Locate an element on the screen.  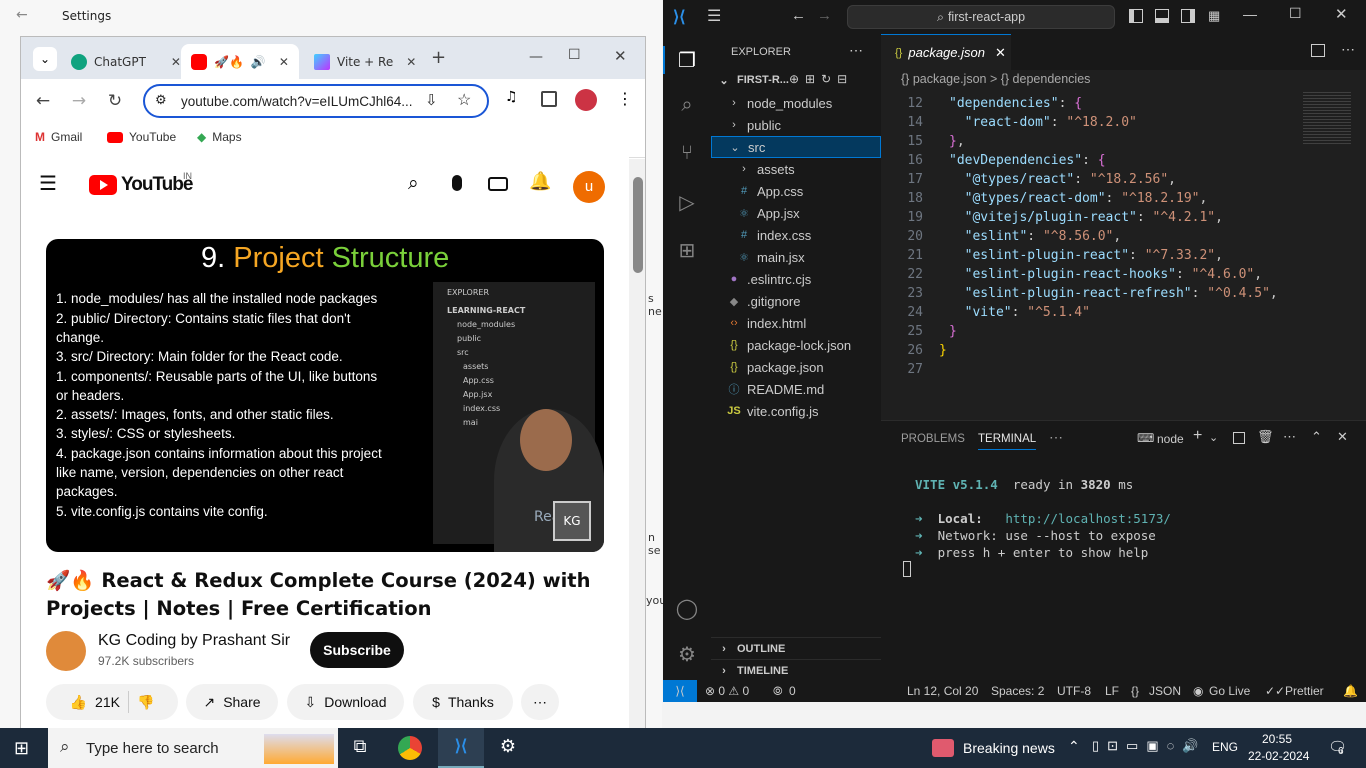
address-bar: ⚙ youtube.com/watch?v=eILUmCJhl64... ⇩ ☆ is located at coordinates (316, 101).